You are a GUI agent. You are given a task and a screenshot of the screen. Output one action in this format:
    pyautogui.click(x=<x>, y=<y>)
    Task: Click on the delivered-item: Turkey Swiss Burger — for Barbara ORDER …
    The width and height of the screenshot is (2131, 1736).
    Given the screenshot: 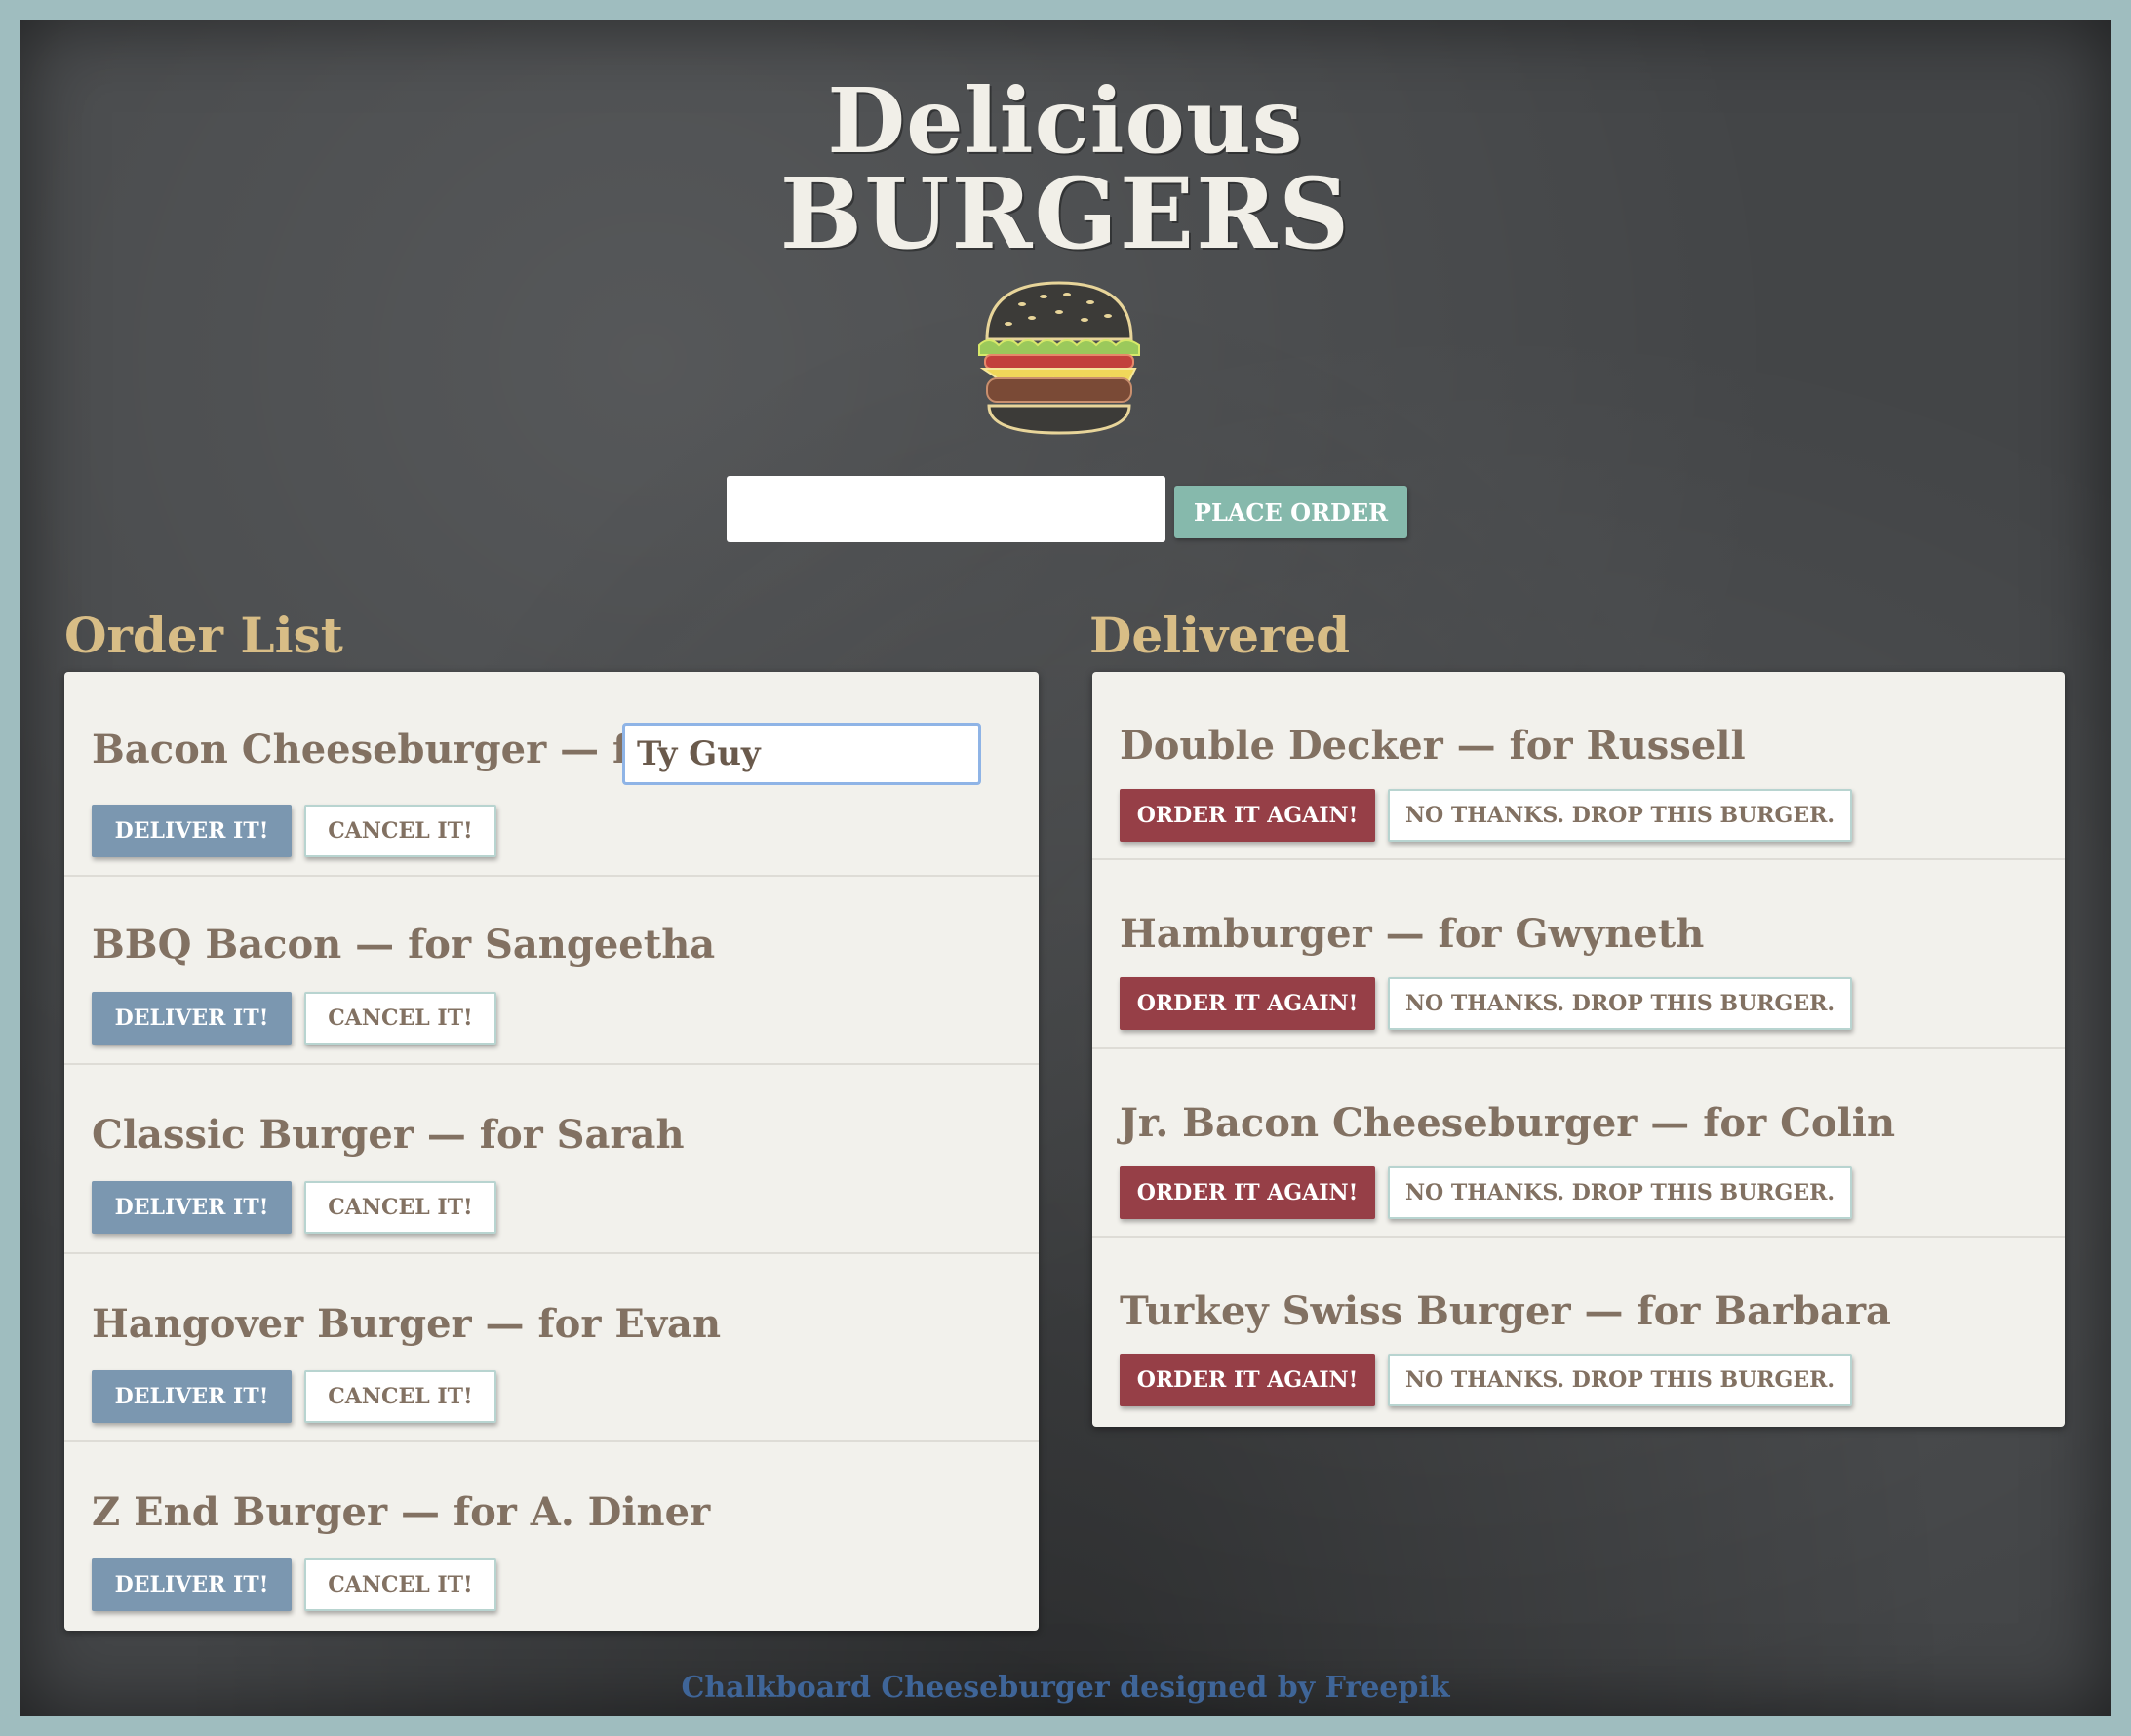 What is the action you would take?
    pyautogui.click(x=1578, y=1332)
    